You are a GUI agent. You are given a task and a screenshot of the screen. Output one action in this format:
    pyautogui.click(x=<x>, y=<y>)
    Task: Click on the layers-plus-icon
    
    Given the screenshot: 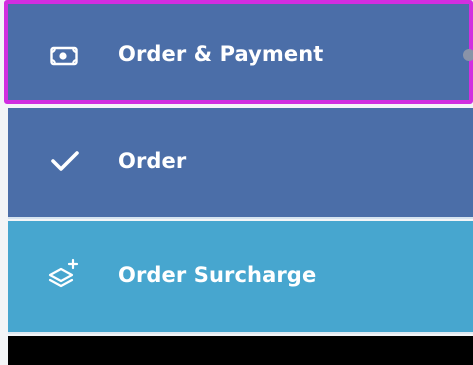 What is the action you would take?
    pyautogui.click(x=63, y=273)
    